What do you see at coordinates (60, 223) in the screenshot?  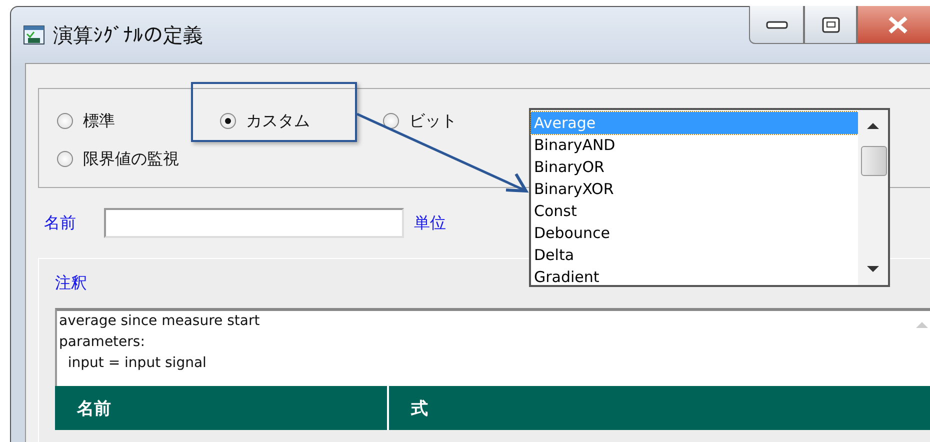 I see `name-label: 名前` at bounding box center [60, 223].